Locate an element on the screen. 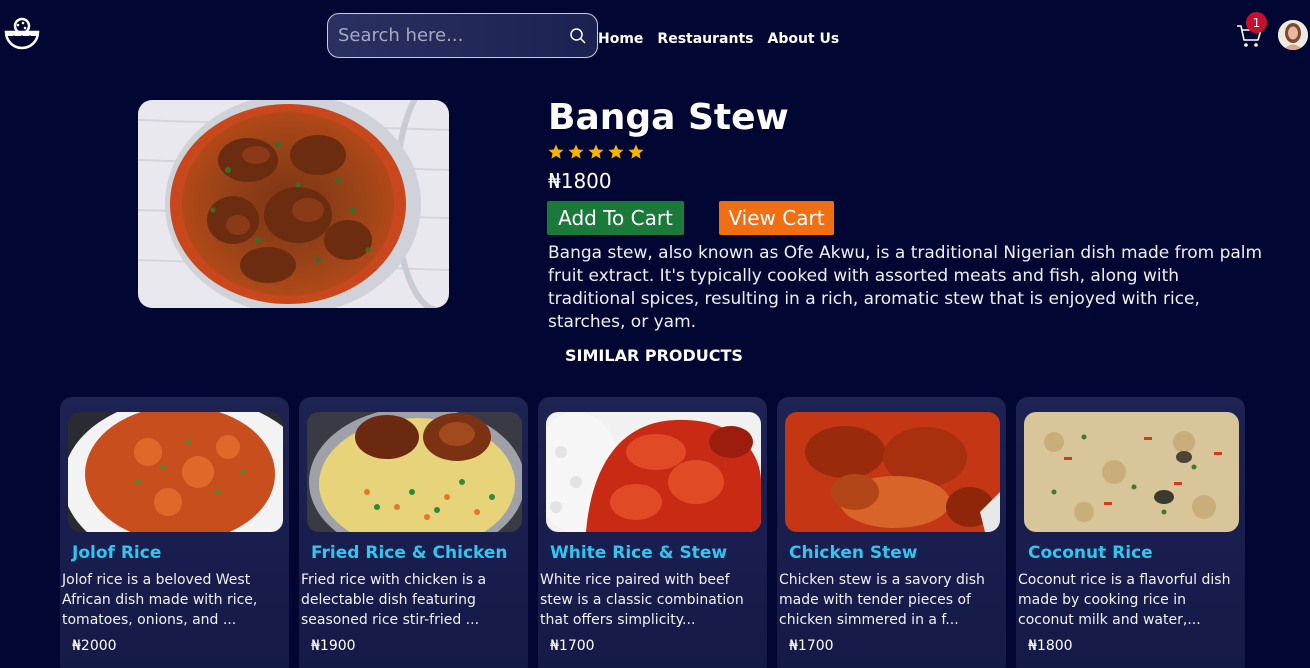 This screenshot has height=668, width=1310. product-card-price: ₦1900 is located at coordinates (333, 646).